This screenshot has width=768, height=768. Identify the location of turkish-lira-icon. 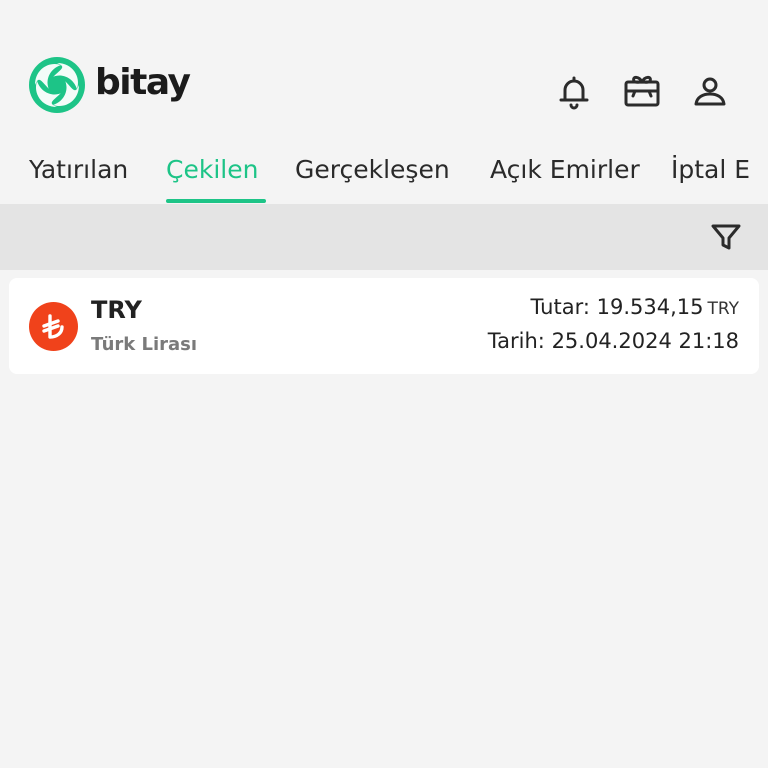
(53, 326).